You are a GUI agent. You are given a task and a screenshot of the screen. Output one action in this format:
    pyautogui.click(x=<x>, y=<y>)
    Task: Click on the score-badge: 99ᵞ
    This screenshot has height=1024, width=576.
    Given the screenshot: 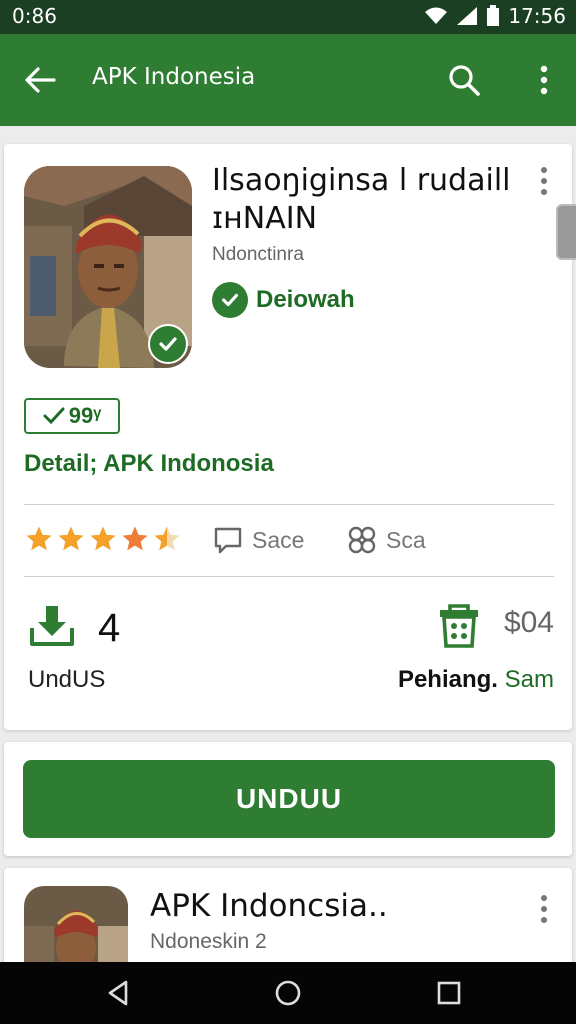 What is the action you would take?
    pyautogui.click(x=72, y=416)
    